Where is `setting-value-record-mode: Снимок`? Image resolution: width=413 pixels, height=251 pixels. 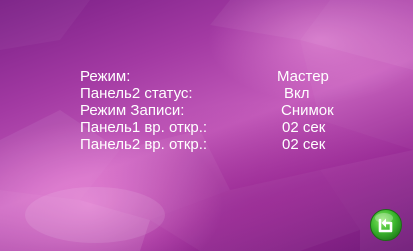 setting-value-record-mode: Снимок is located at coordinates (307, 110).